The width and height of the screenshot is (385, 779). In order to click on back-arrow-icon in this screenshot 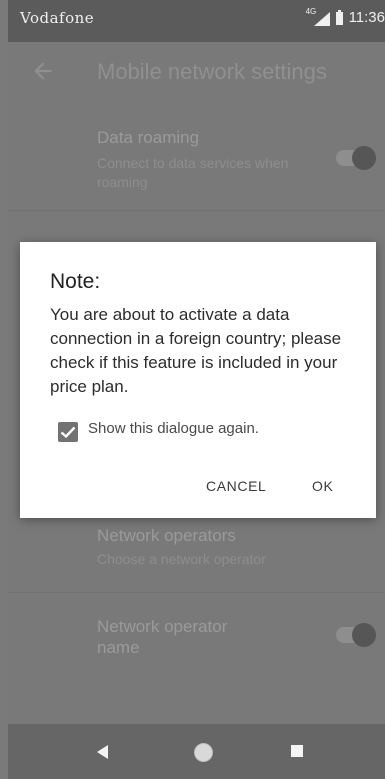, I will do `click(43, 71)`.